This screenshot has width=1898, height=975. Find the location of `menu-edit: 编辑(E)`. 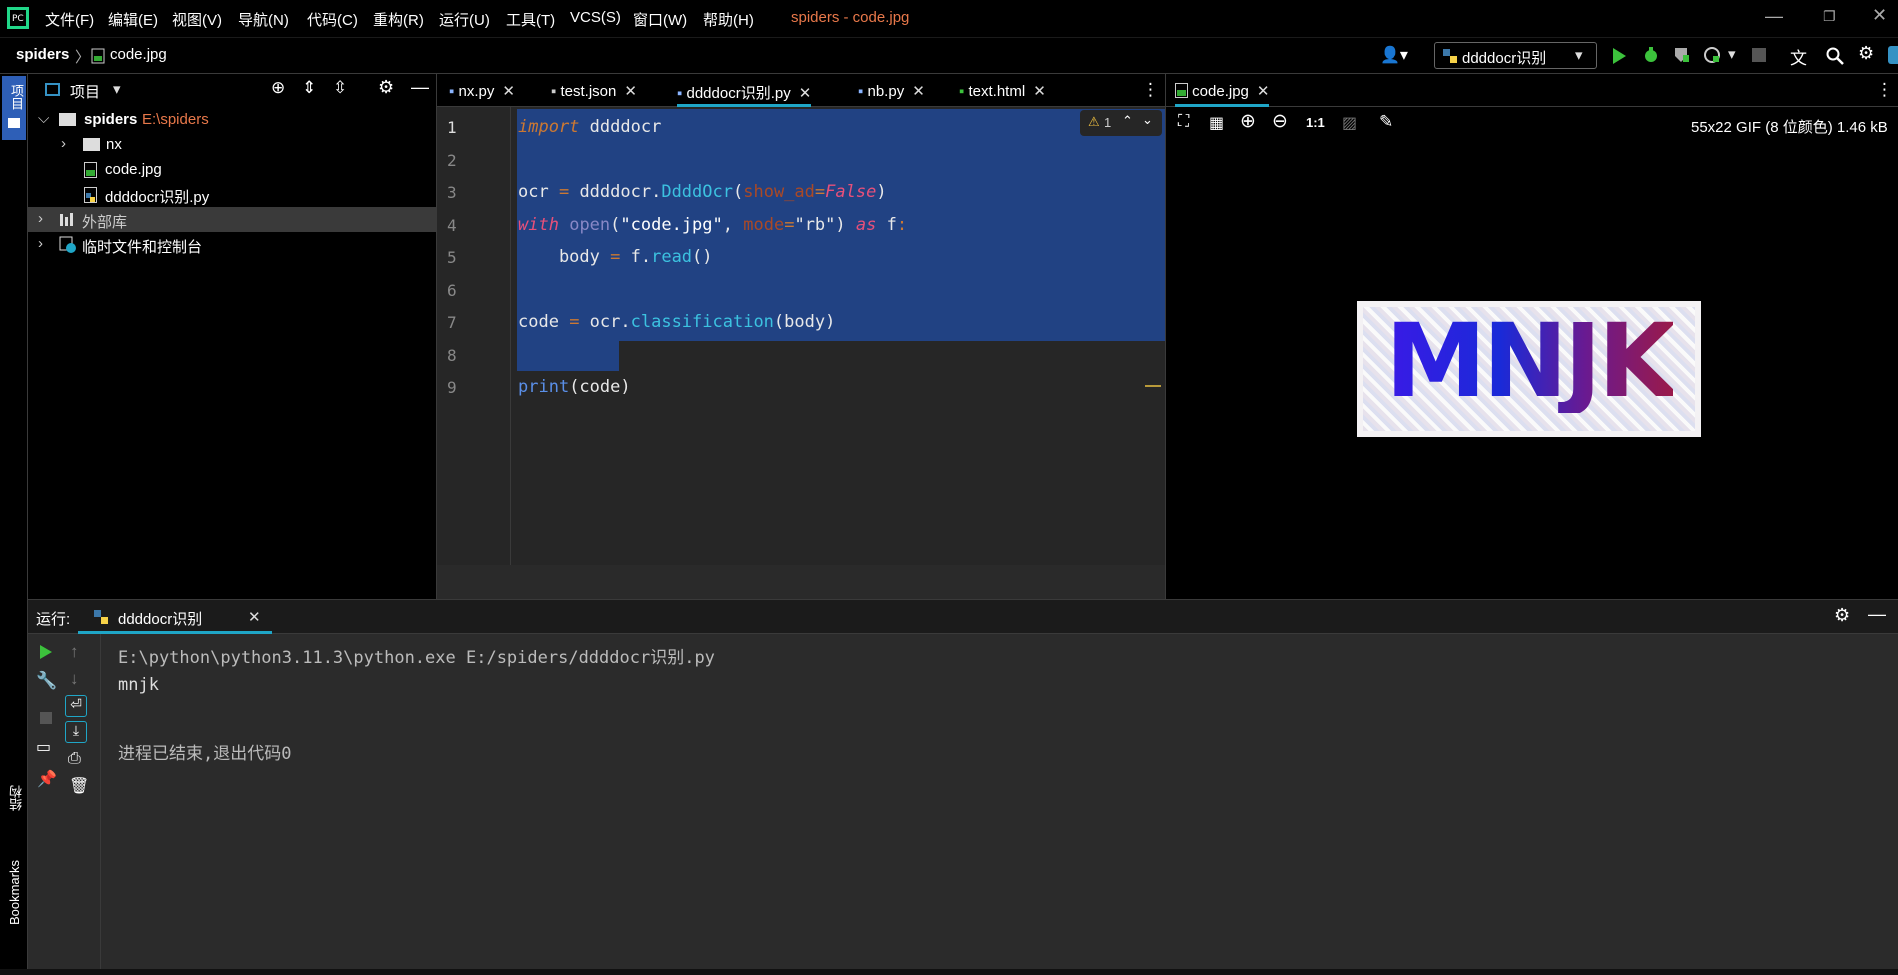

menu-edit: 编辑(E) is located at coordinates (133, 19).